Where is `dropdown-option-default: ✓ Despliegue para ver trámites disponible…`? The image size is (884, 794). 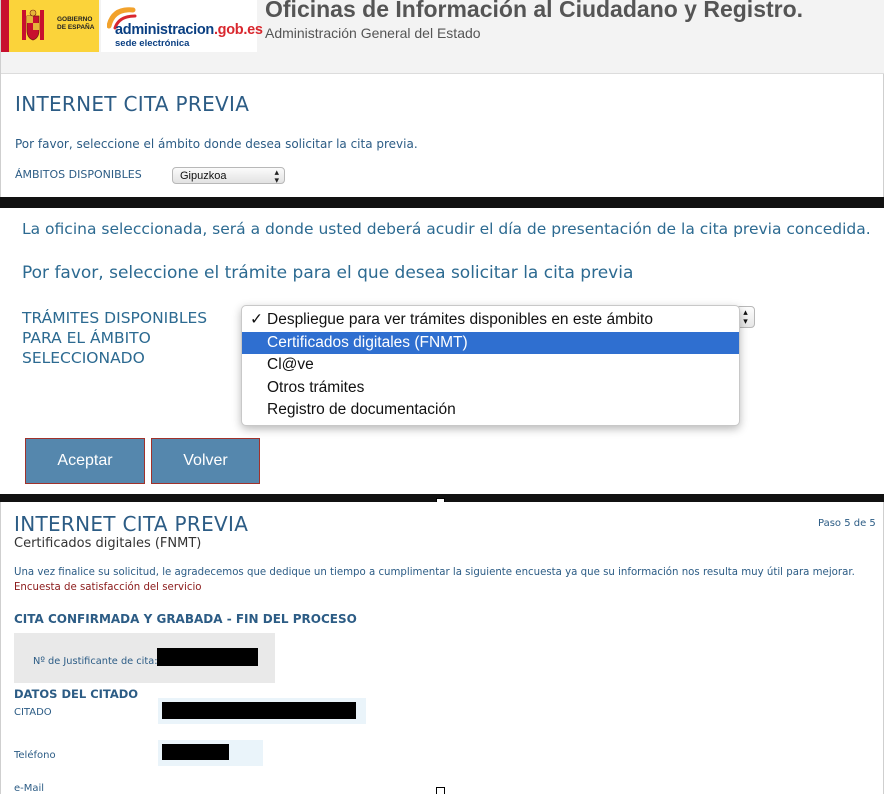
dropdown-option-default: ✓ Despliegue para ver trámites disponible… is located at coordinates (490, 320).